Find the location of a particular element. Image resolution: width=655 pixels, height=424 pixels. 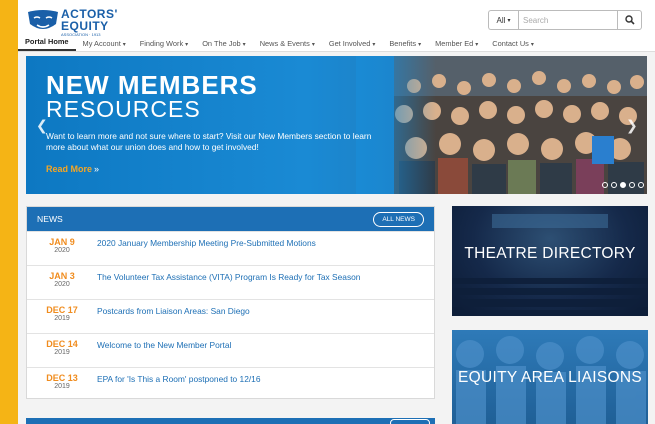

chevron-left-icon: ❮ is located at coordinates (42, 126).